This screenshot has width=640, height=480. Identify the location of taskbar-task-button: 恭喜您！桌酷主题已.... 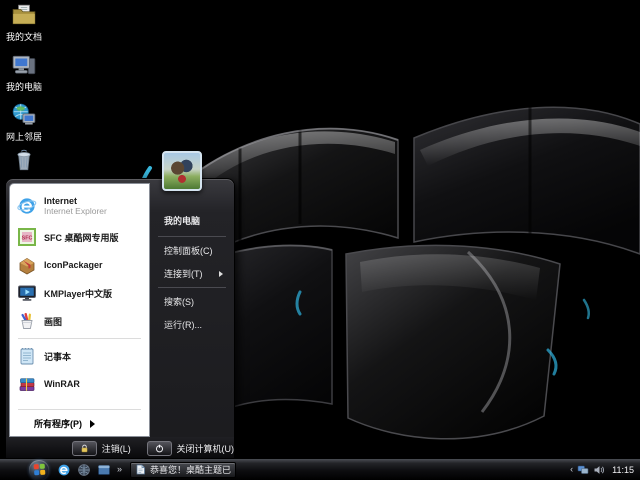
(183, 469).